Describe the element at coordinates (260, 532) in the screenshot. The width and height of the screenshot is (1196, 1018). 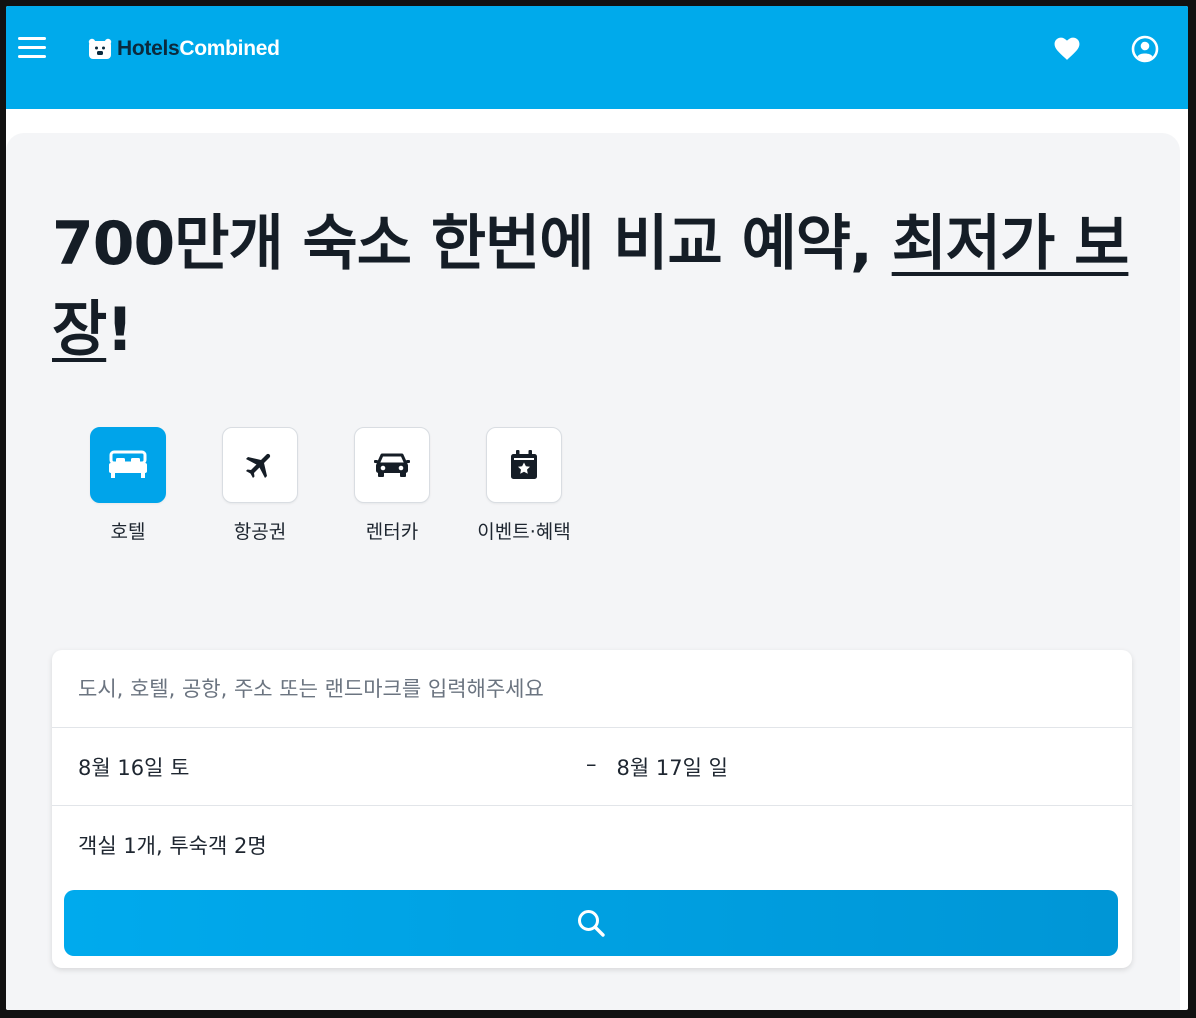
I see `tab-flights-label: 항공권` at that location.